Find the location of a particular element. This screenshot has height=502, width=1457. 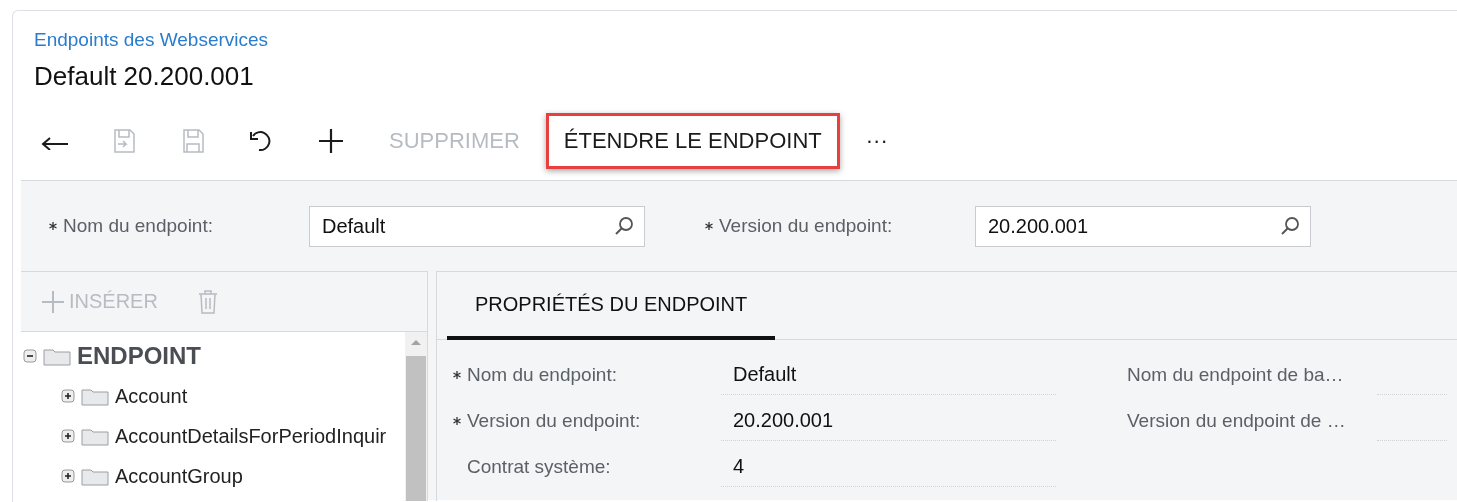

scrollbar is located at coordinates (416, 416).